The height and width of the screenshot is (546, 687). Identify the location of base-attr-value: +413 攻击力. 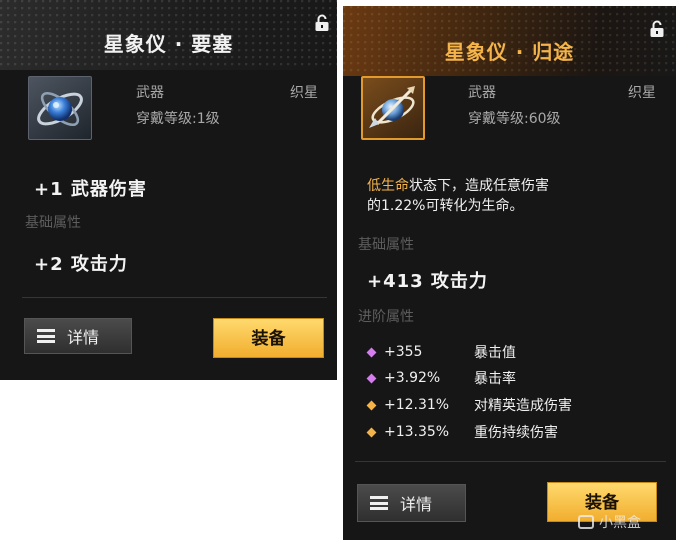
(427, 281).